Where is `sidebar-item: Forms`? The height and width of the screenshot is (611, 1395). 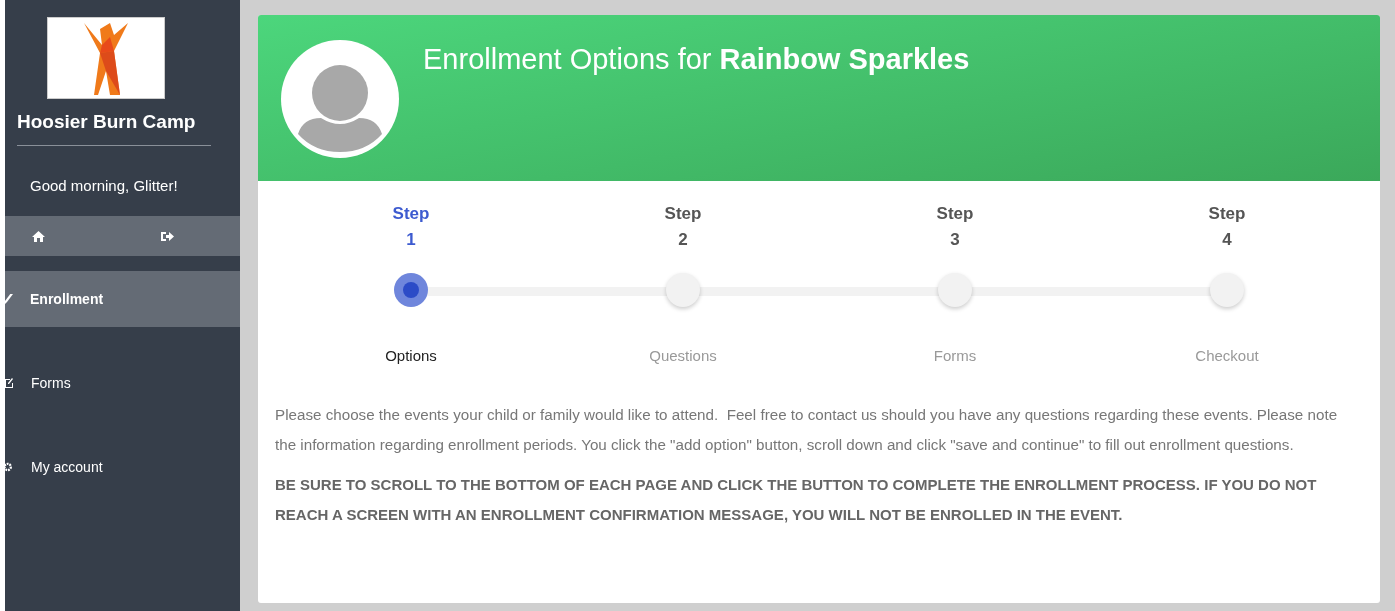
sidebar-item: Forms is located at coordinates (122, 383).